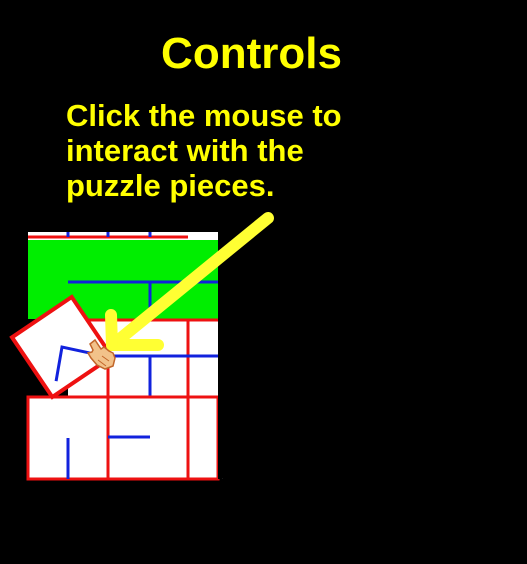 This screenshot has height=564, width=527. What do you see at coordinates (225, 359) in the screenshot?
I see `board-edge` at bounding box center [225, 359].